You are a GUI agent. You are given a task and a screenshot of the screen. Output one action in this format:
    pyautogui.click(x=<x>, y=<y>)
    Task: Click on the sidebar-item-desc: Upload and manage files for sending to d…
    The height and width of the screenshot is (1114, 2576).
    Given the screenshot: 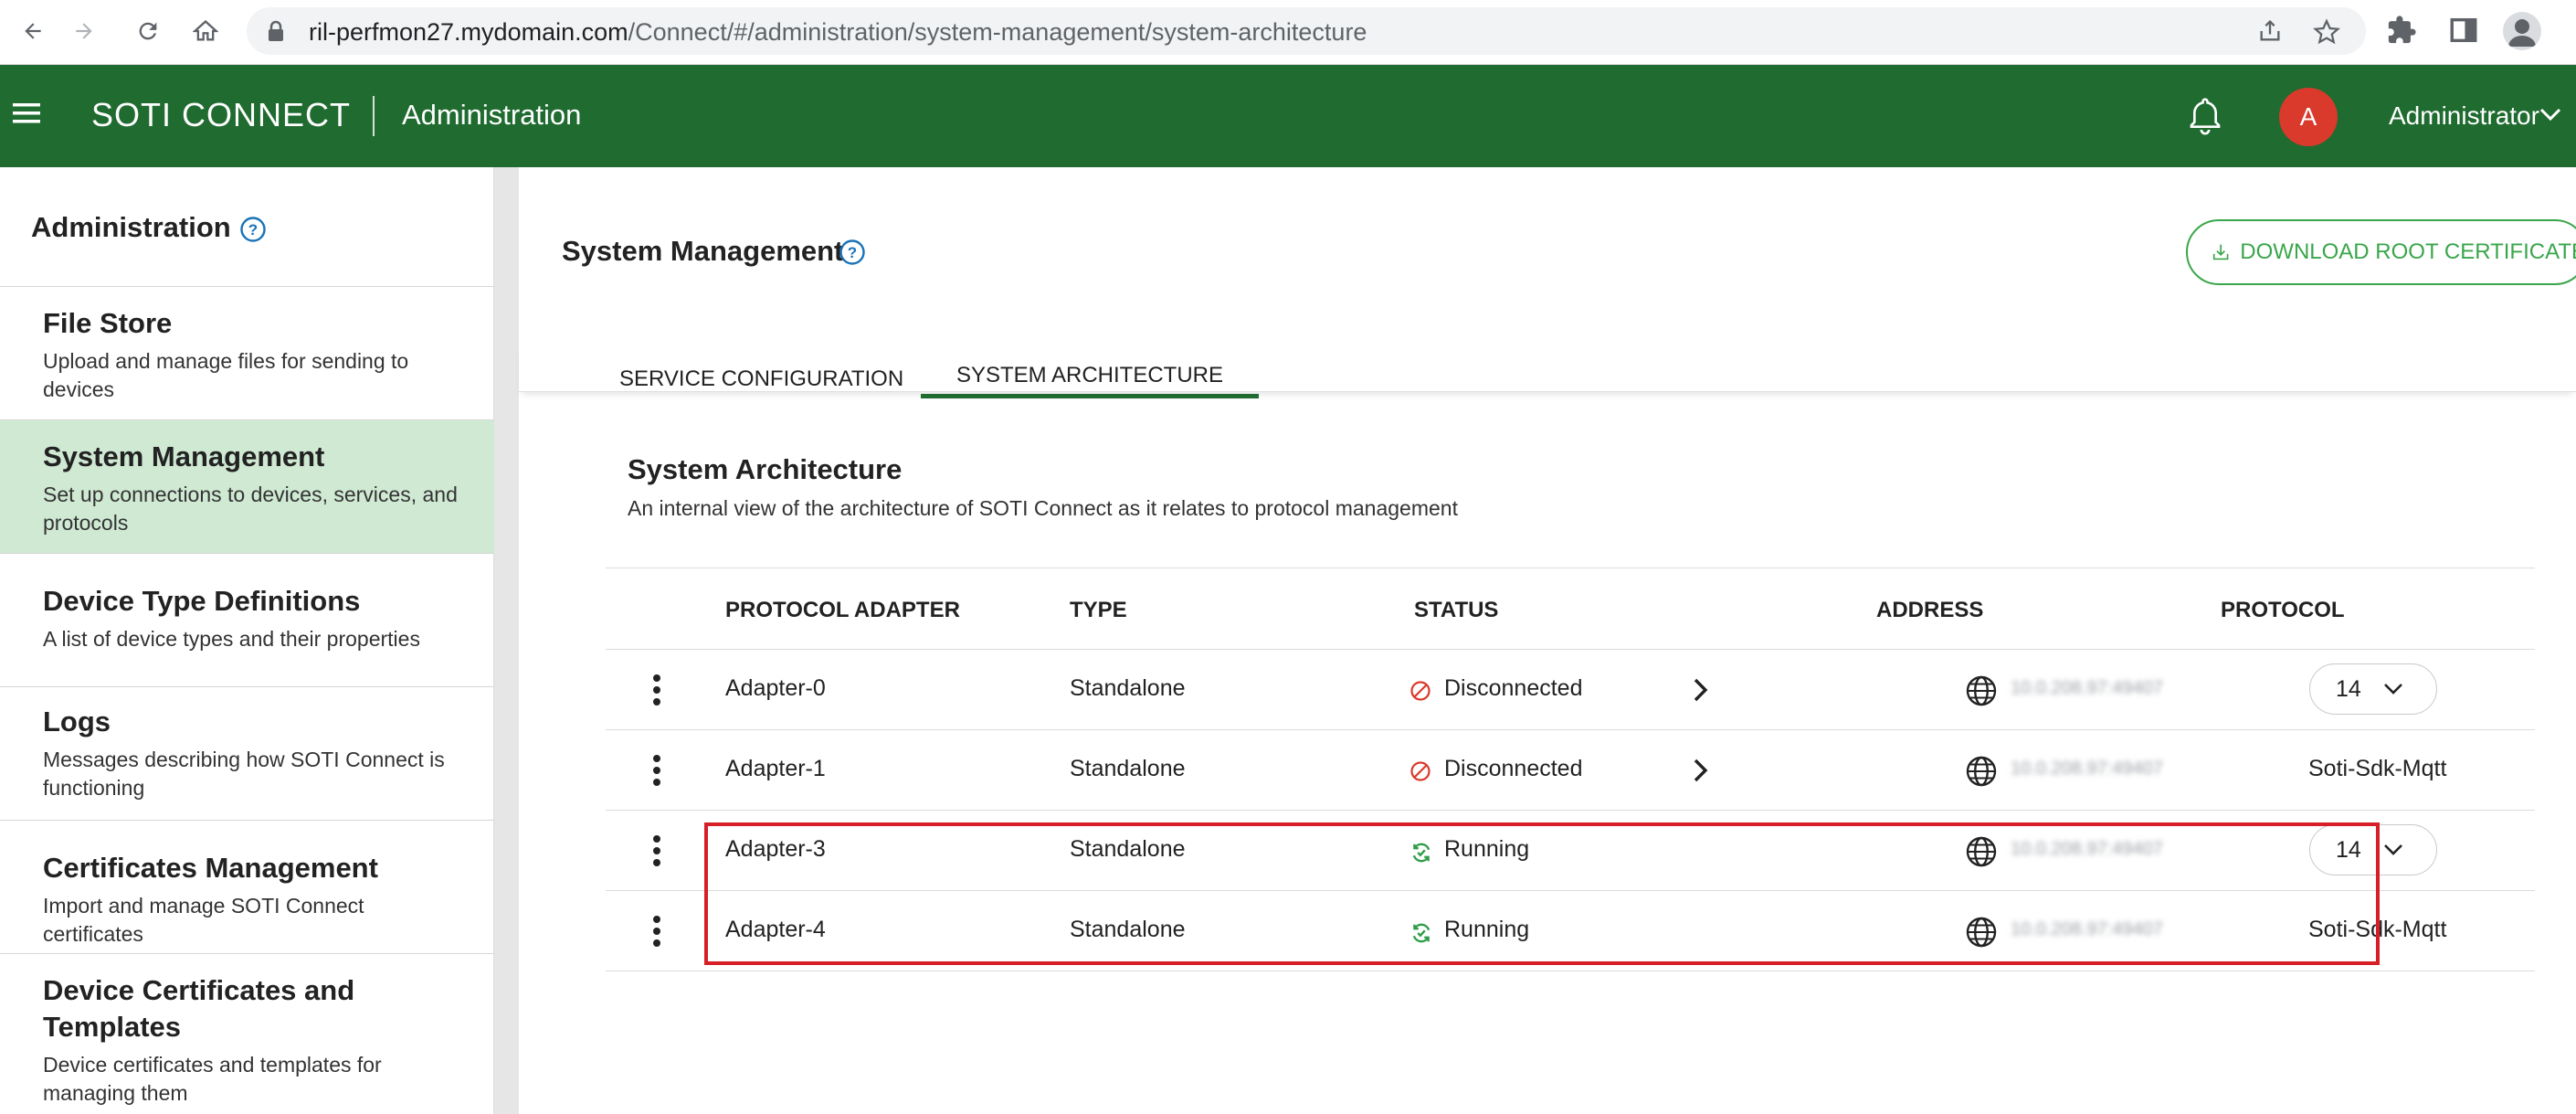 What is the action you would take?
    pyautogui.click(x=226, y=375)
    